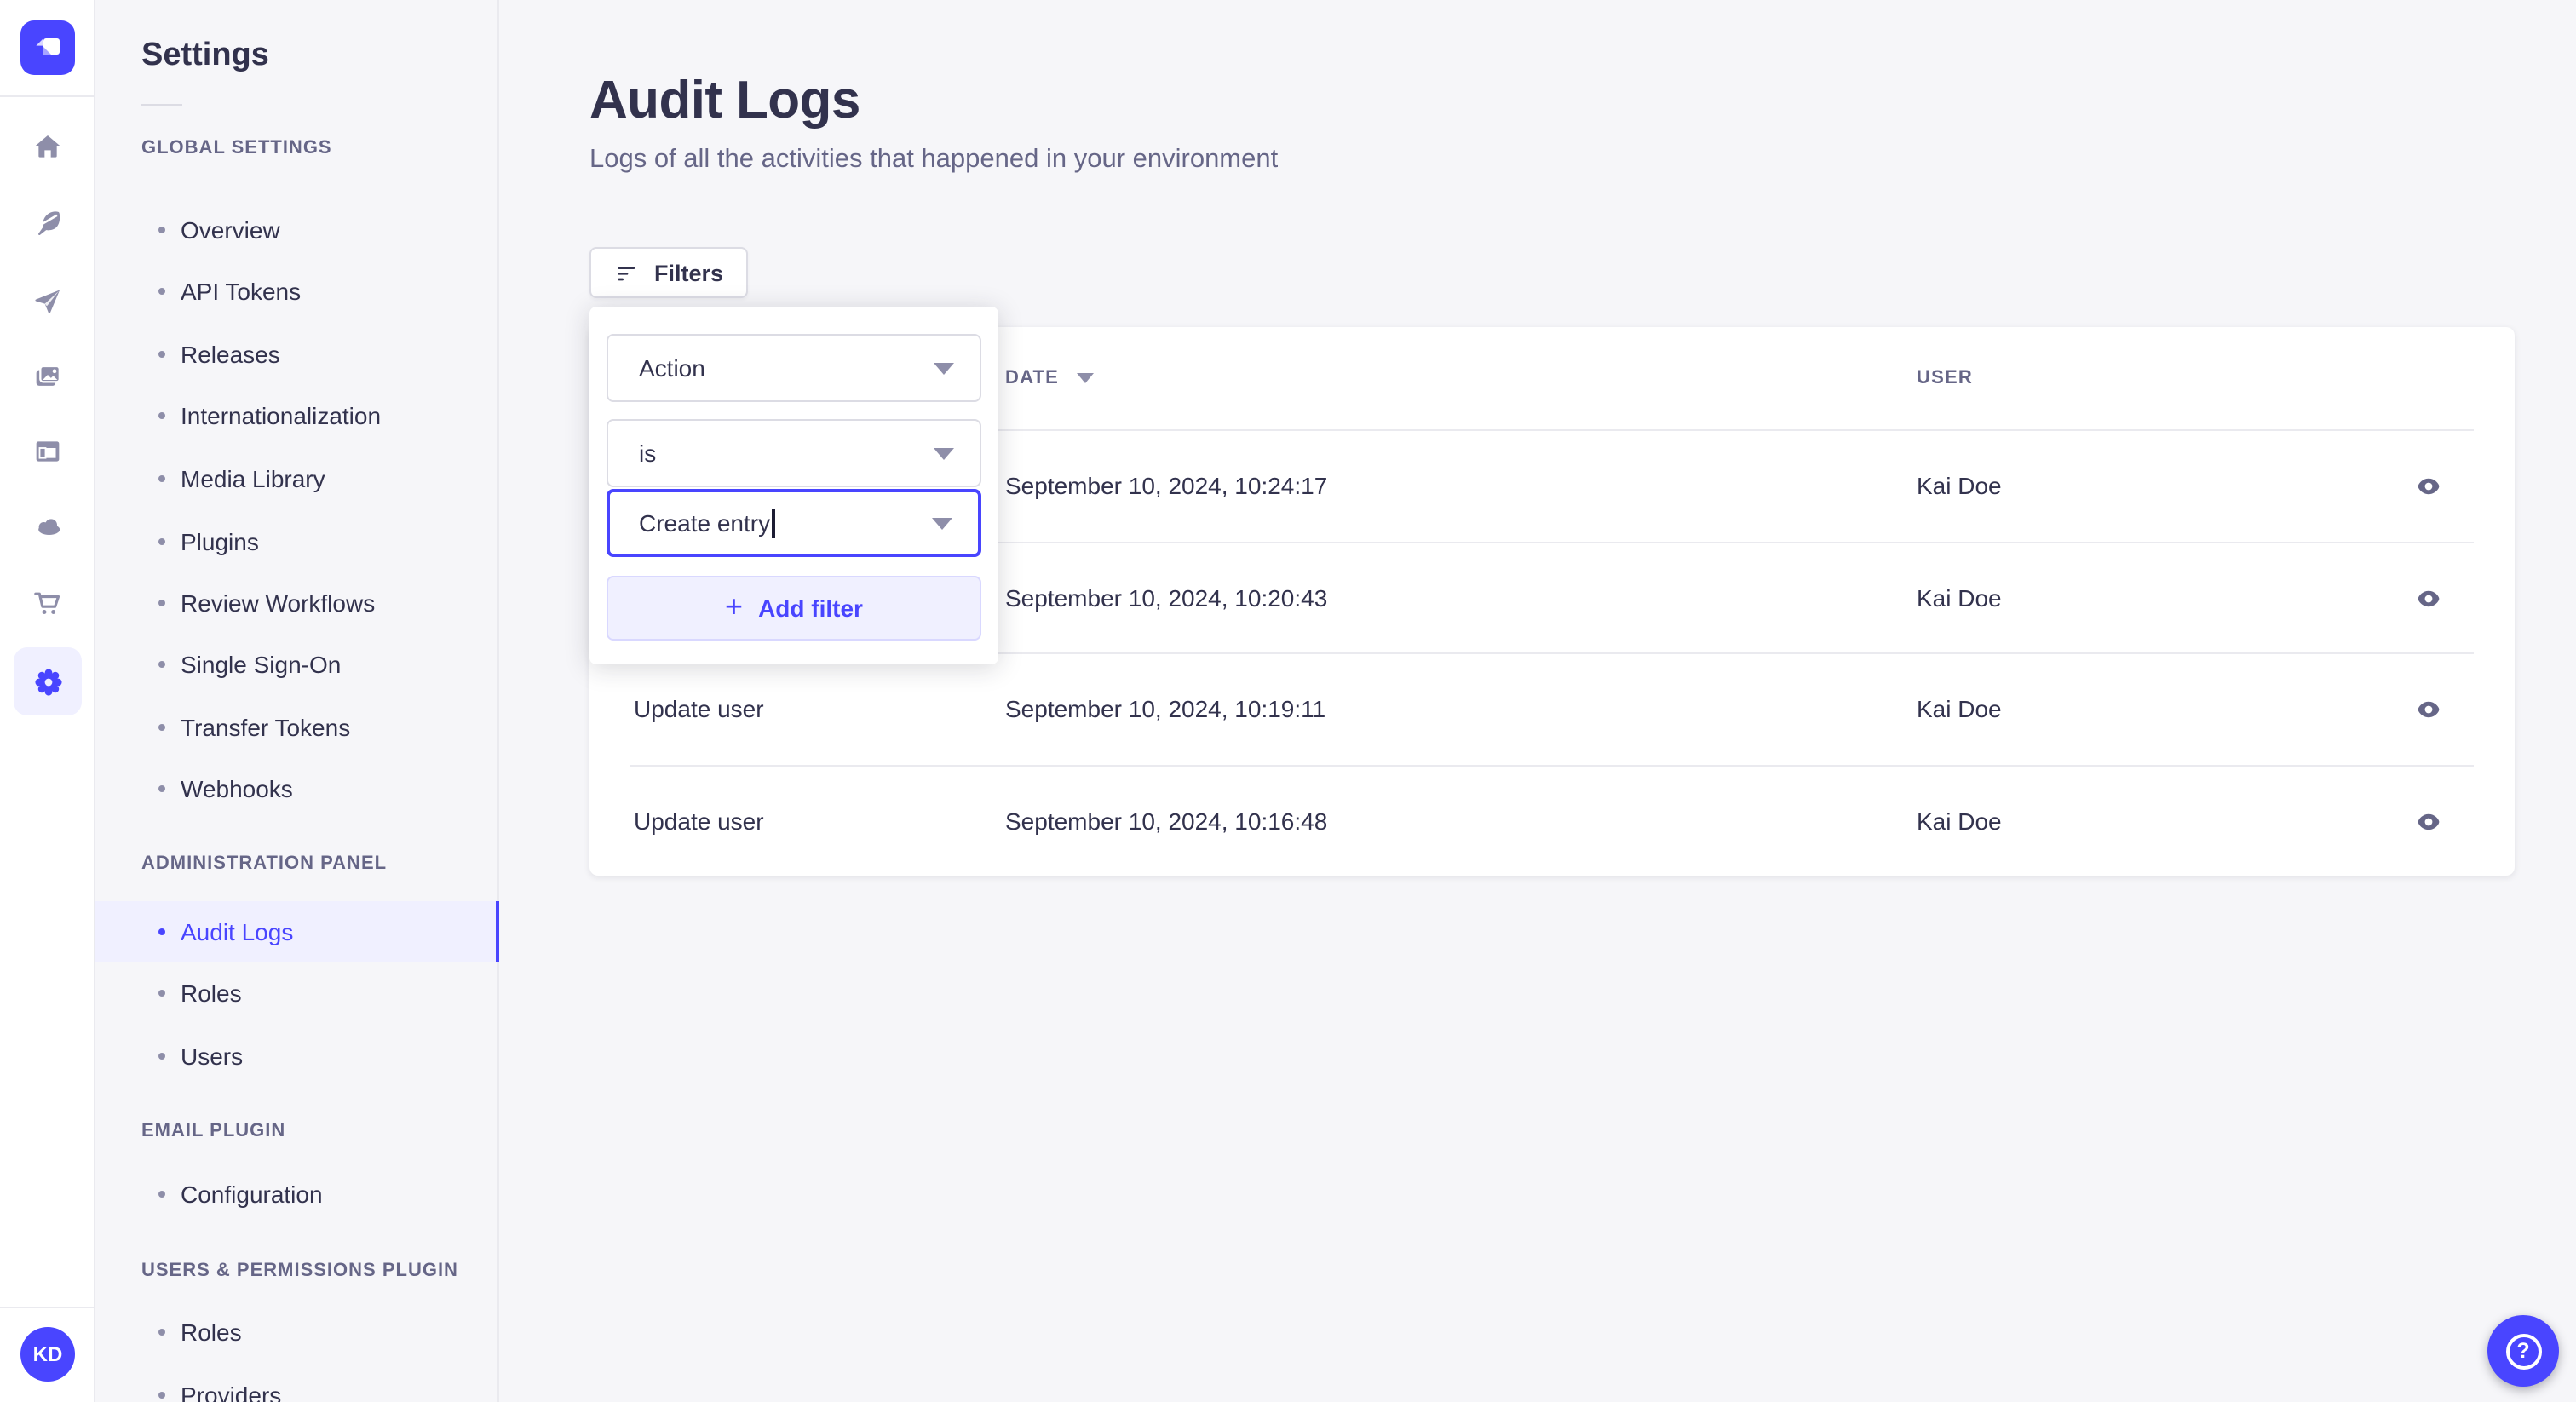 The image size is (2576, 1402). Describe the element at coordinates (811, 608) in the screenshot. I see `add-filter-label: Add filter` at that location.